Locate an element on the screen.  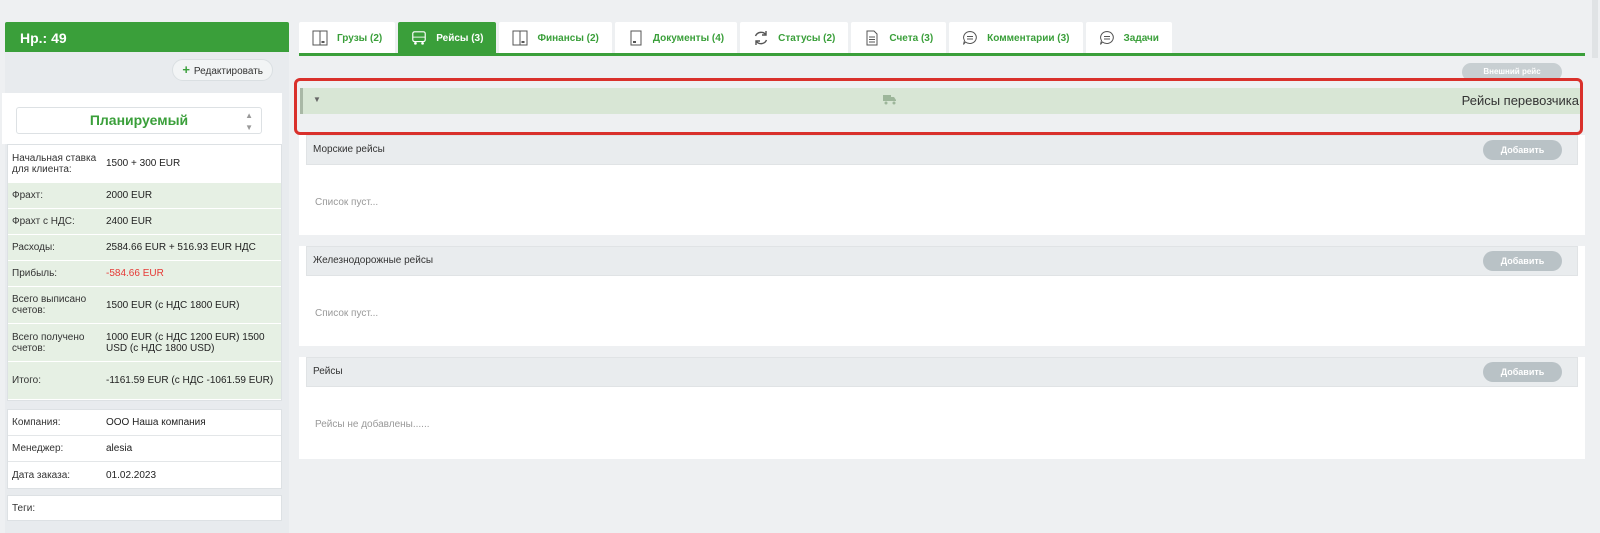
order-number: Нр.: 49 is located at coordinates (147, 37).